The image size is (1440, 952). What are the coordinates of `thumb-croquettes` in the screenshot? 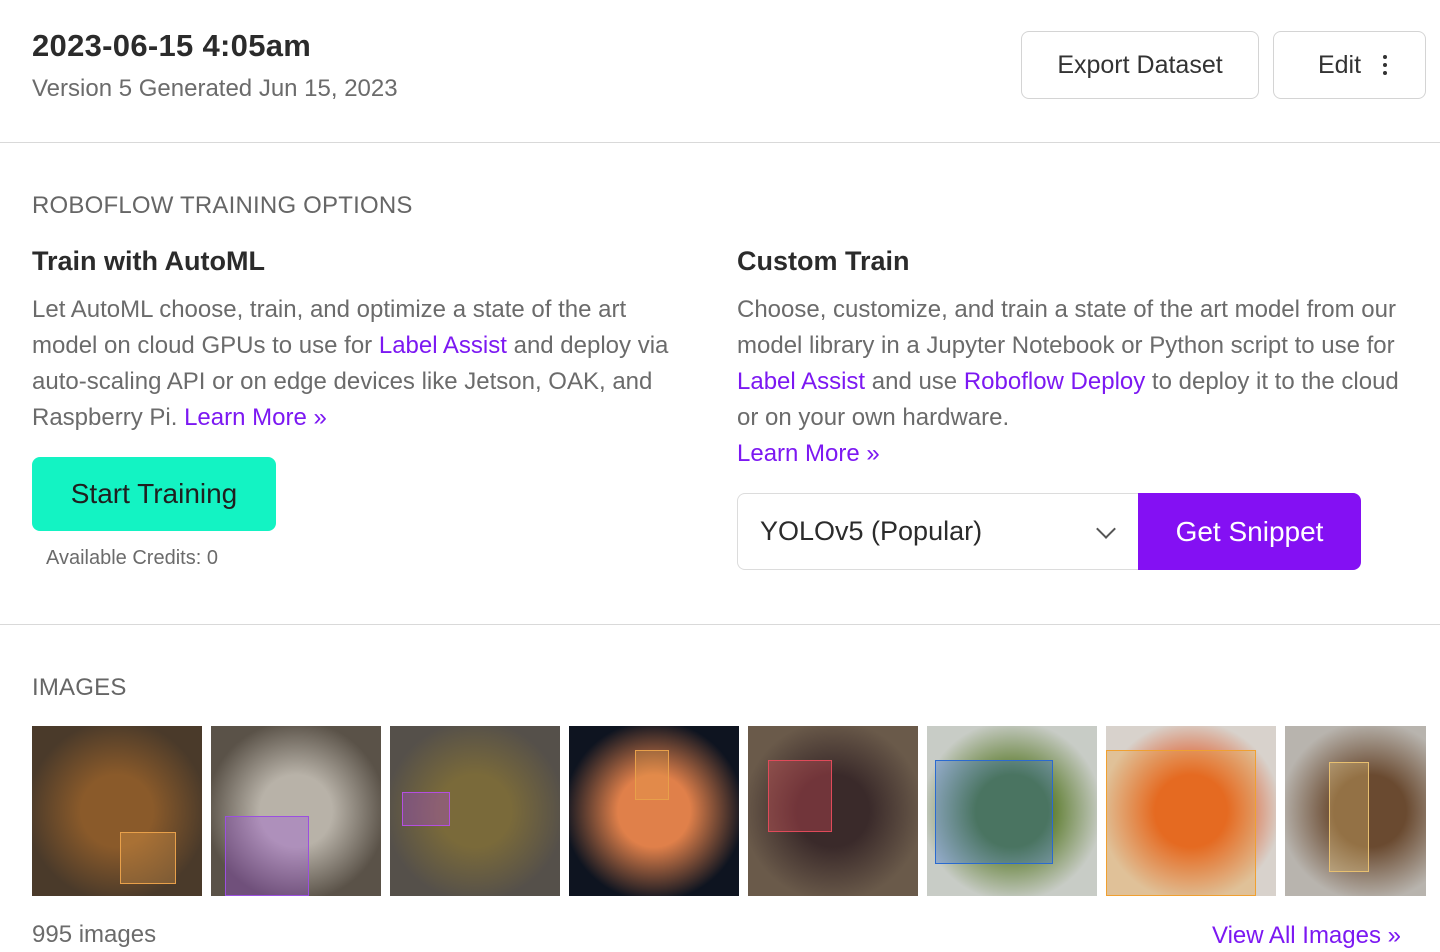 It's located at (117, 811).